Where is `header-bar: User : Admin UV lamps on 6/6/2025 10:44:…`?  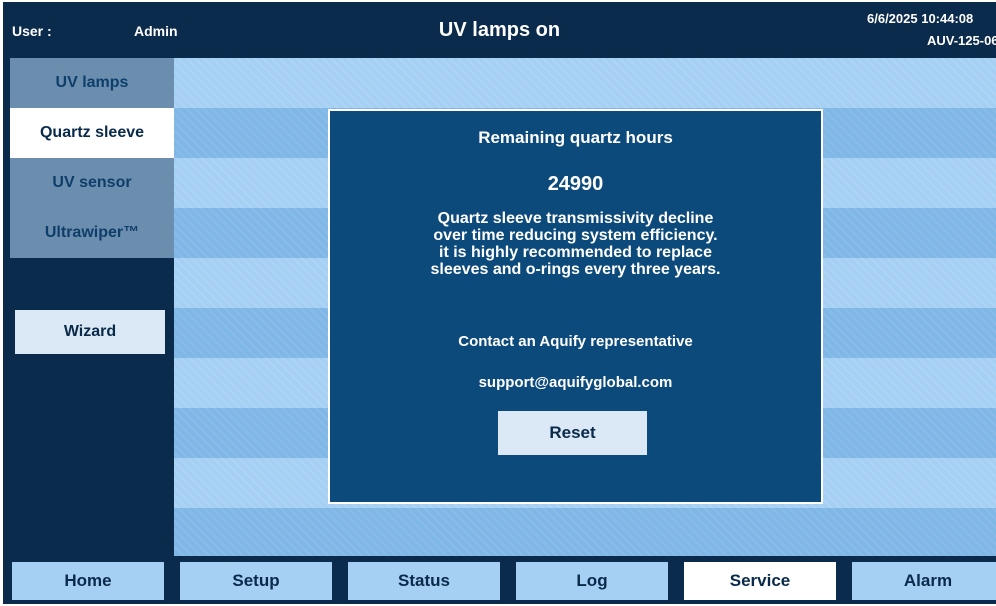 header-bar: User : Admin UV lamps on 6/6/2025 10:44:… is located at coordinates (499, 30).